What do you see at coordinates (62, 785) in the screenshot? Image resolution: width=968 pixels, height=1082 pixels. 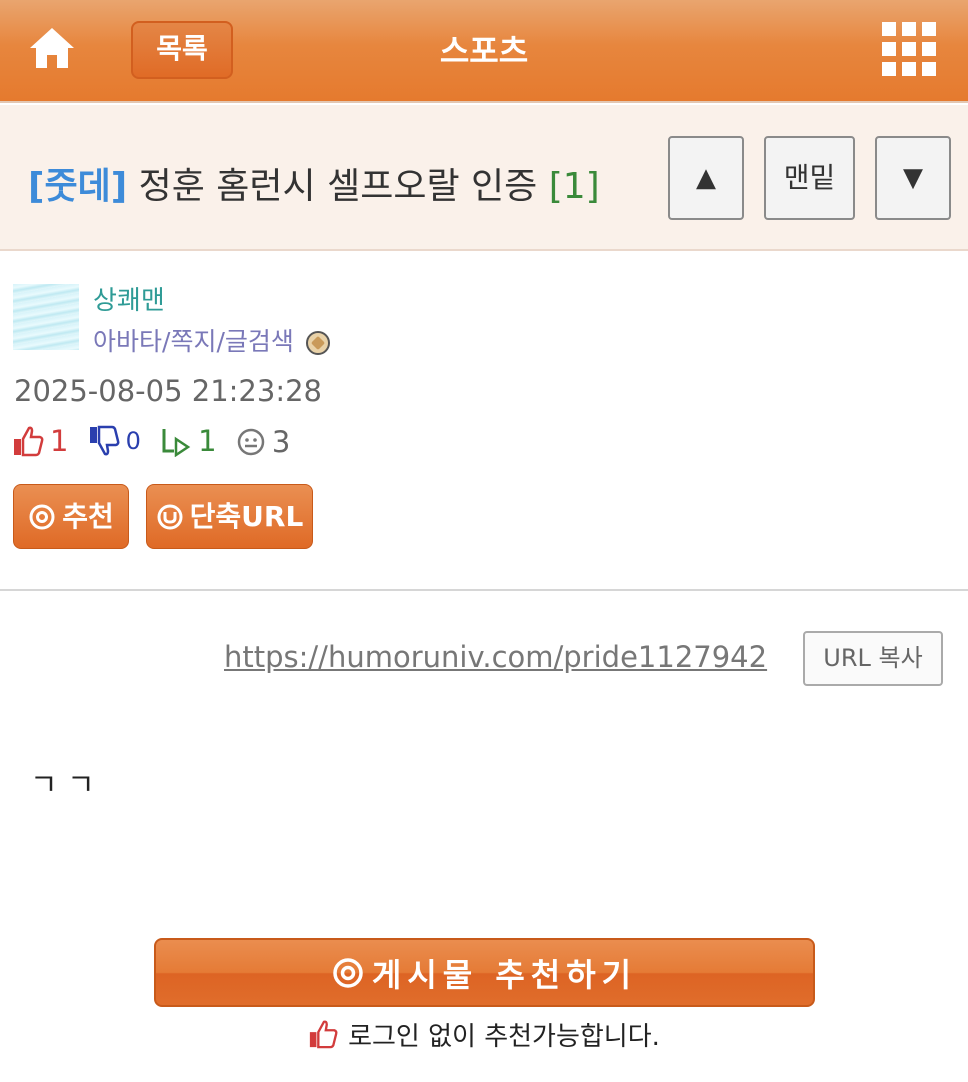 I see `post-body: ㄱ ㄱ` at bounding box center [62, 785].